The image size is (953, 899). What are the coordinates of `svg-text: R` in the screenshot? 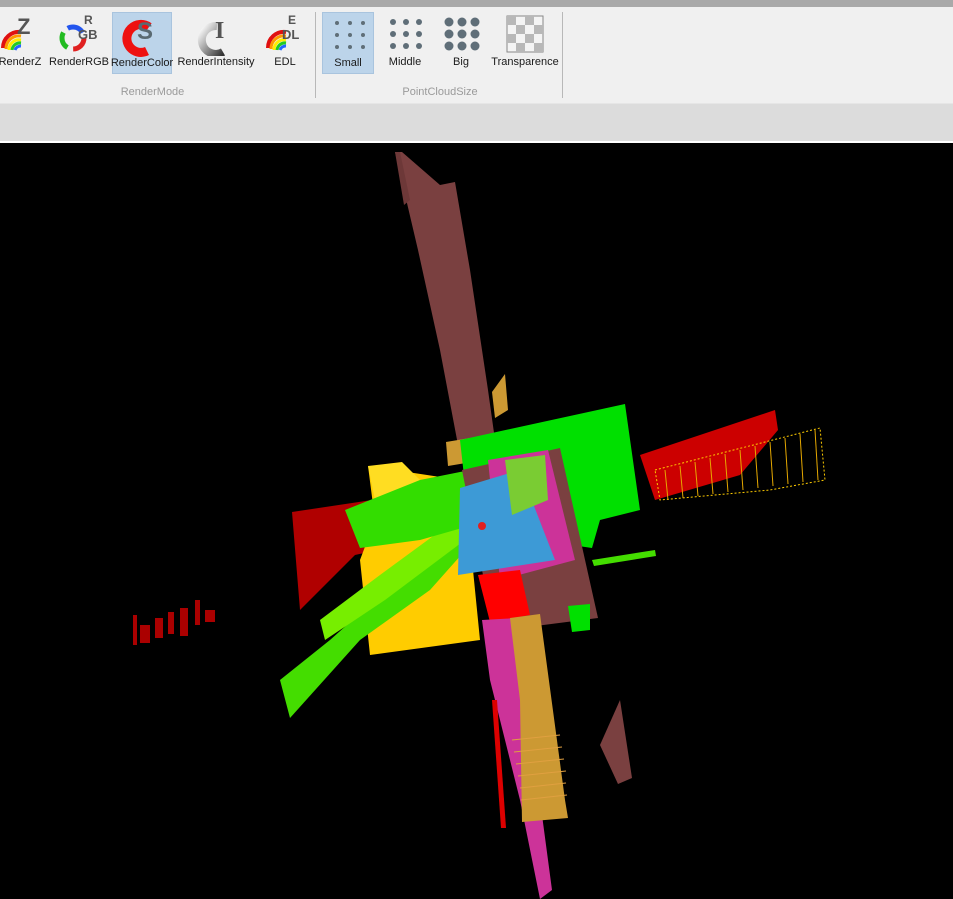 It's located at (88, 20).